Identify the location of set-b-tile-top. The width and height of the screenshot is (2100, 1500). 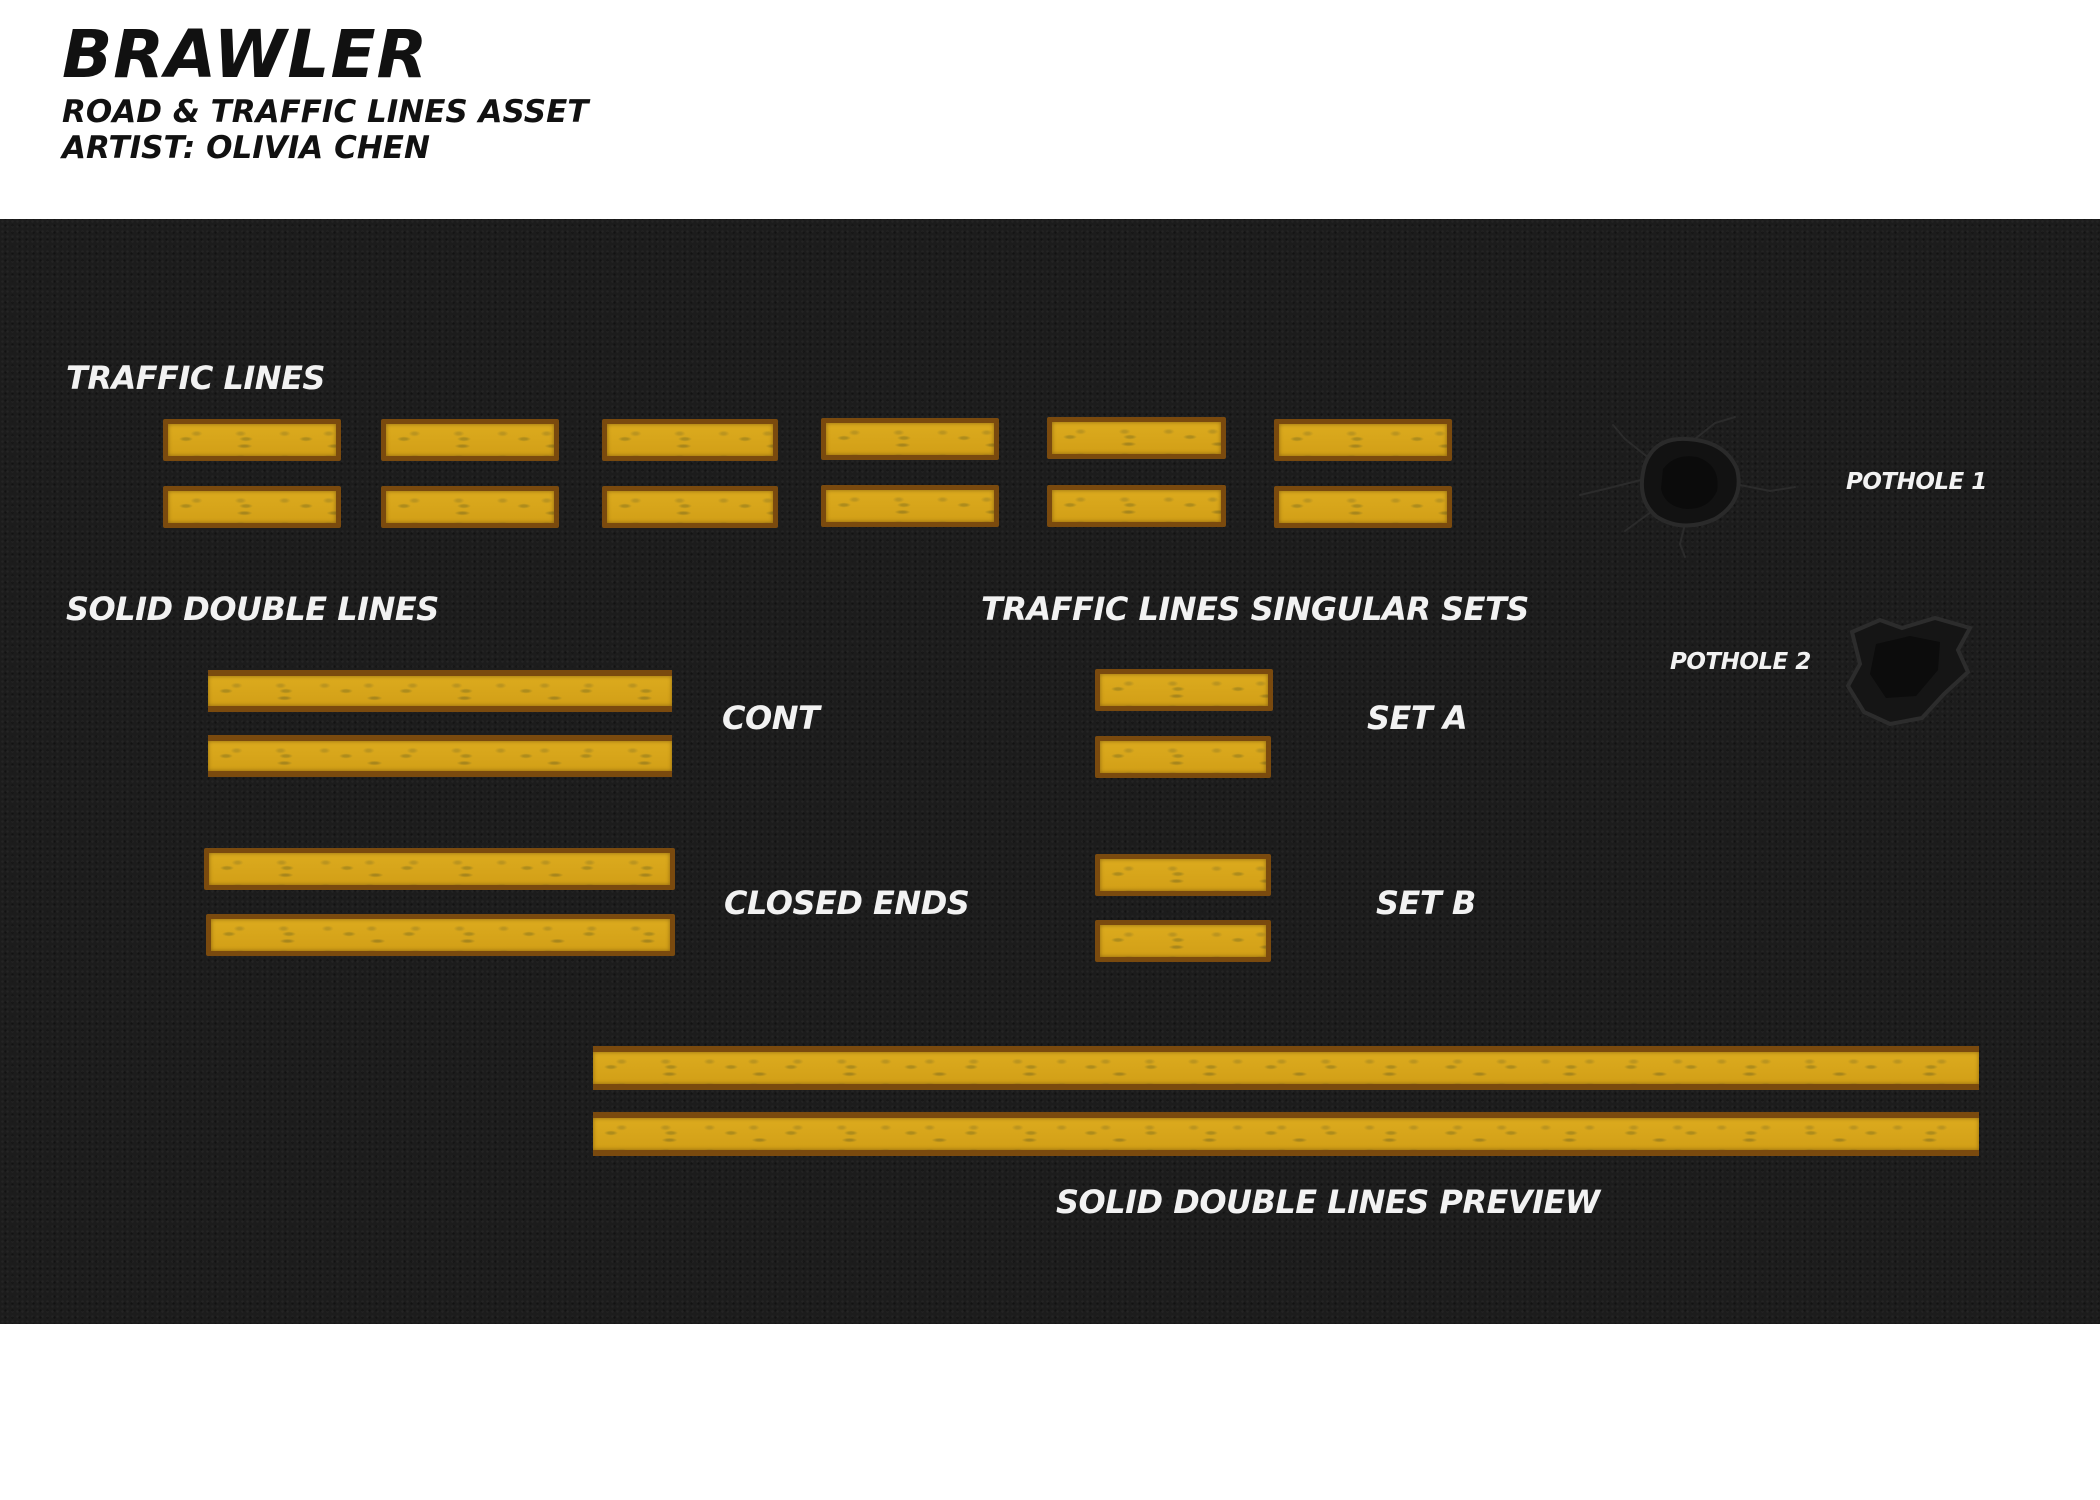
(1183, 875).